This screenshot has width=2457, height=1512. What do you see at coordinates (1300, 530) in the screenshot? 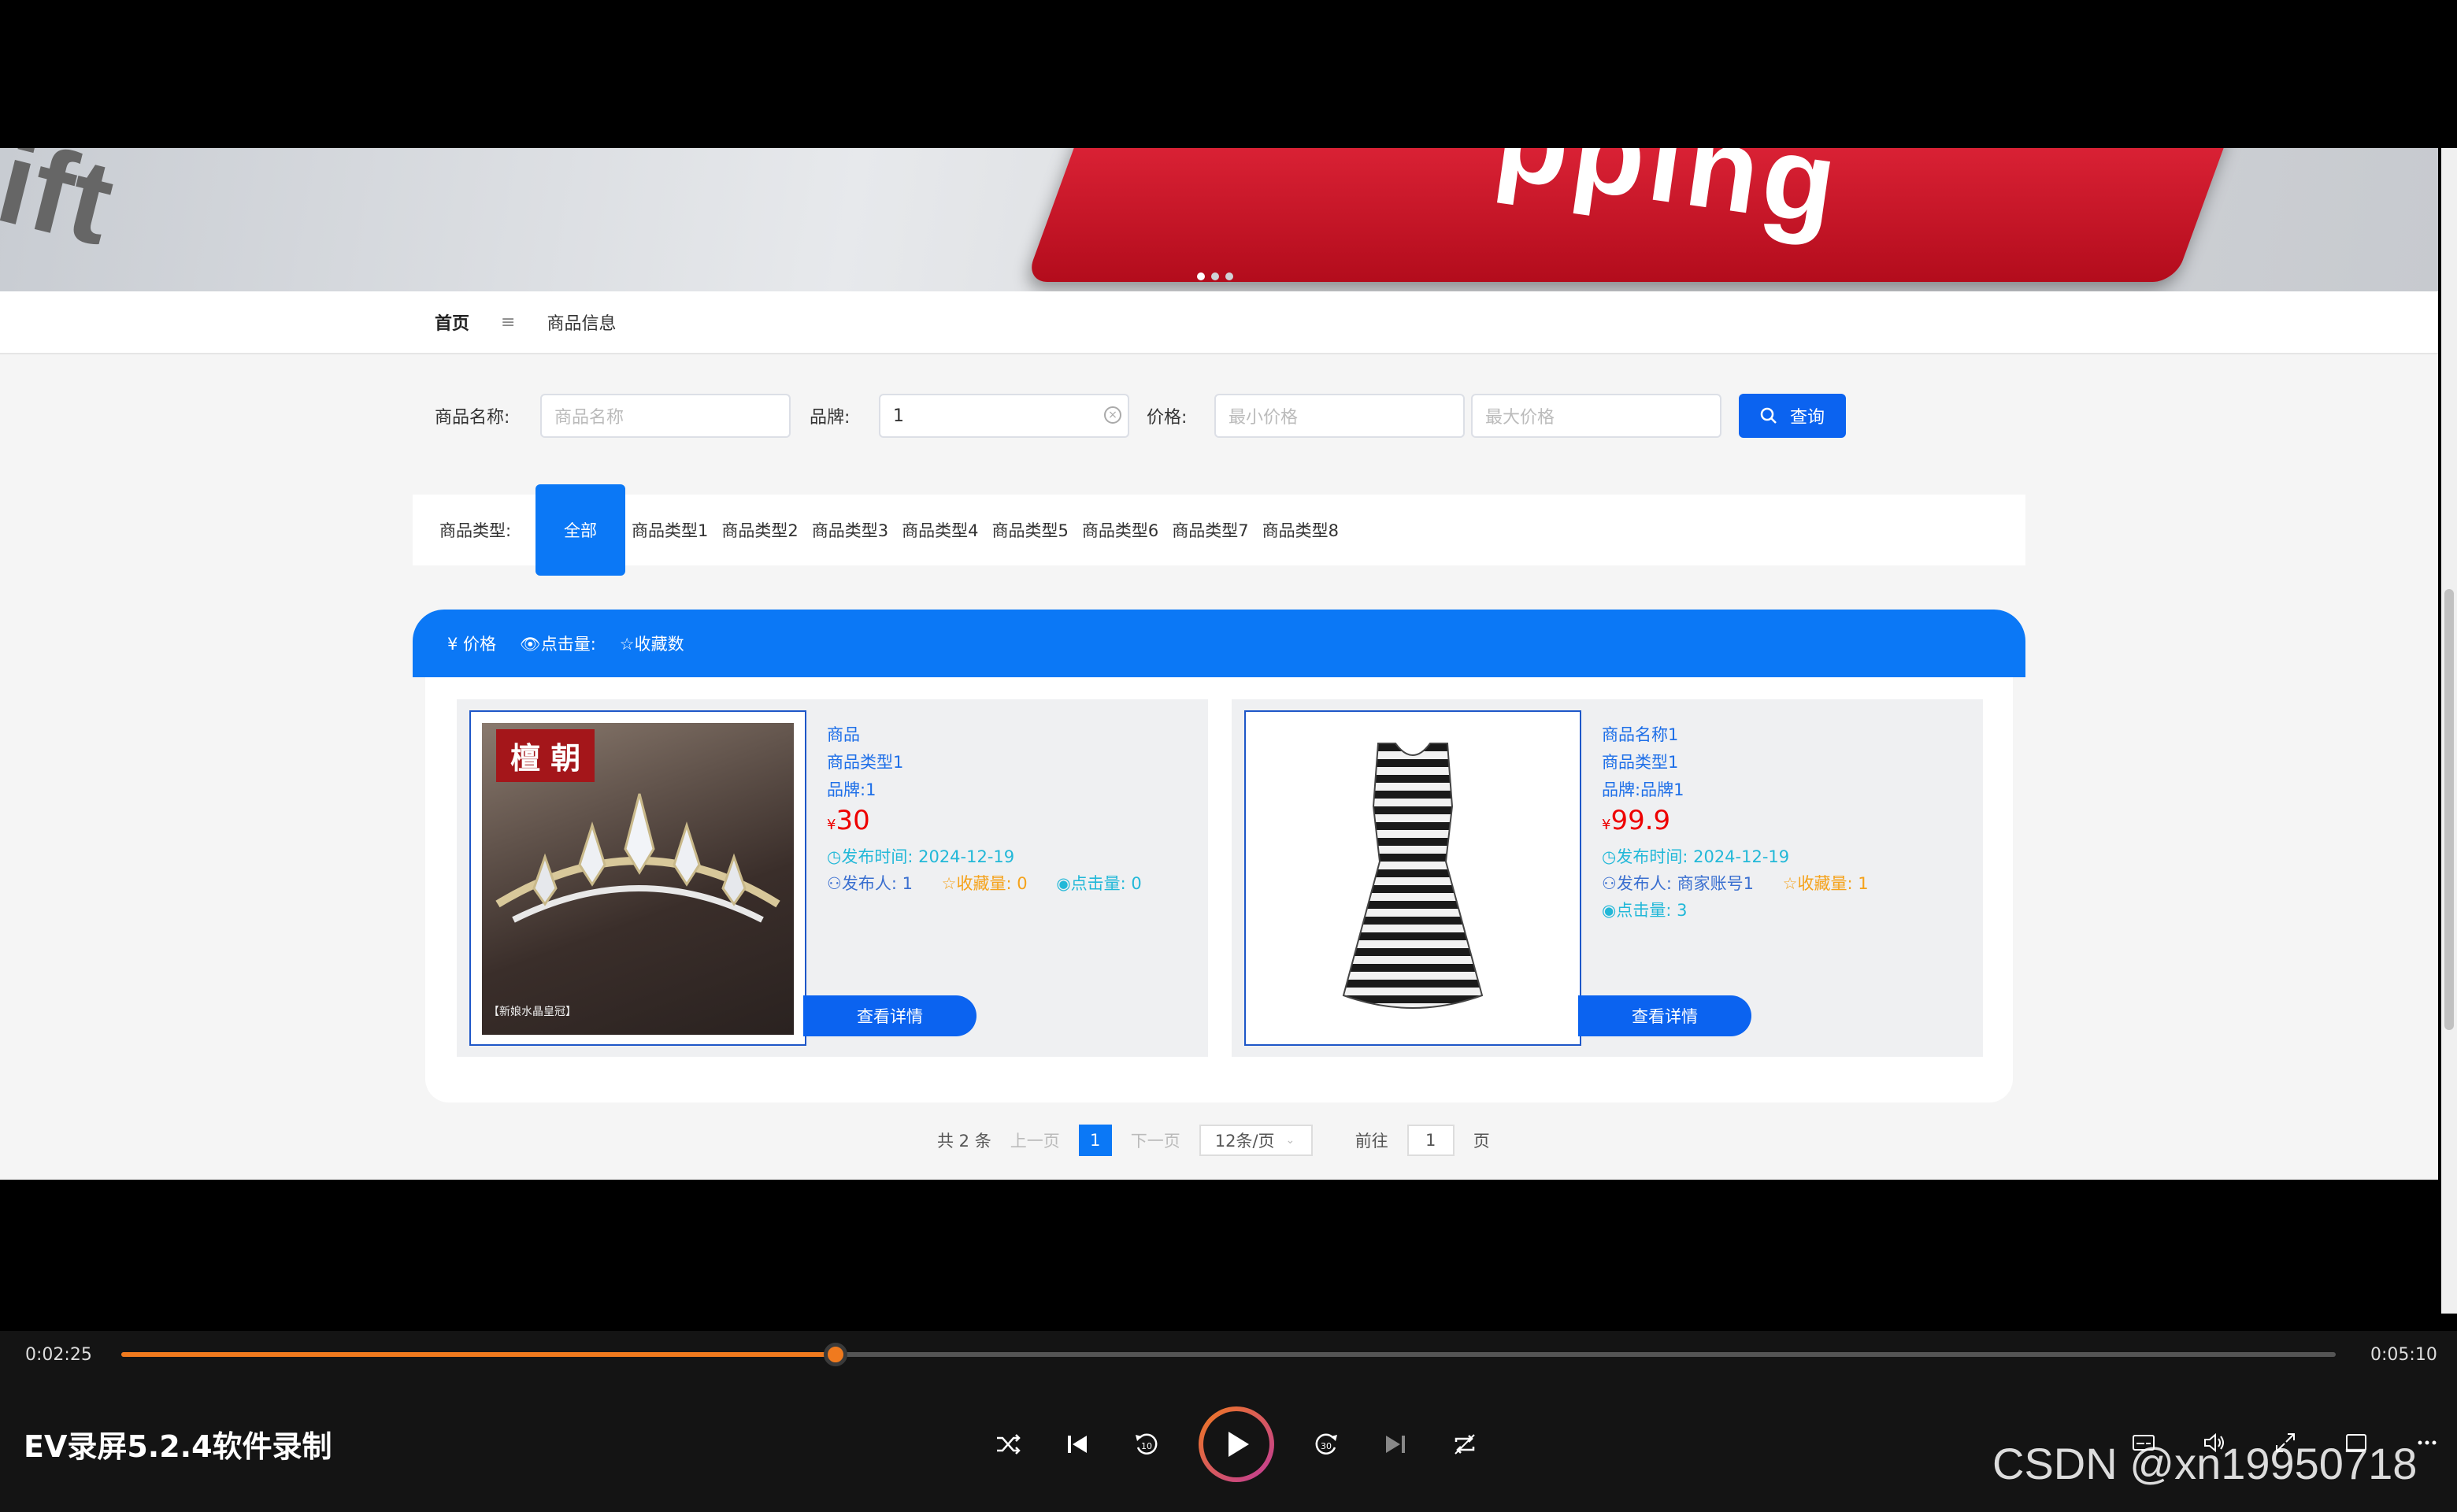
I see `type-item: 商品类型8` at bounding box center [1300, 530].